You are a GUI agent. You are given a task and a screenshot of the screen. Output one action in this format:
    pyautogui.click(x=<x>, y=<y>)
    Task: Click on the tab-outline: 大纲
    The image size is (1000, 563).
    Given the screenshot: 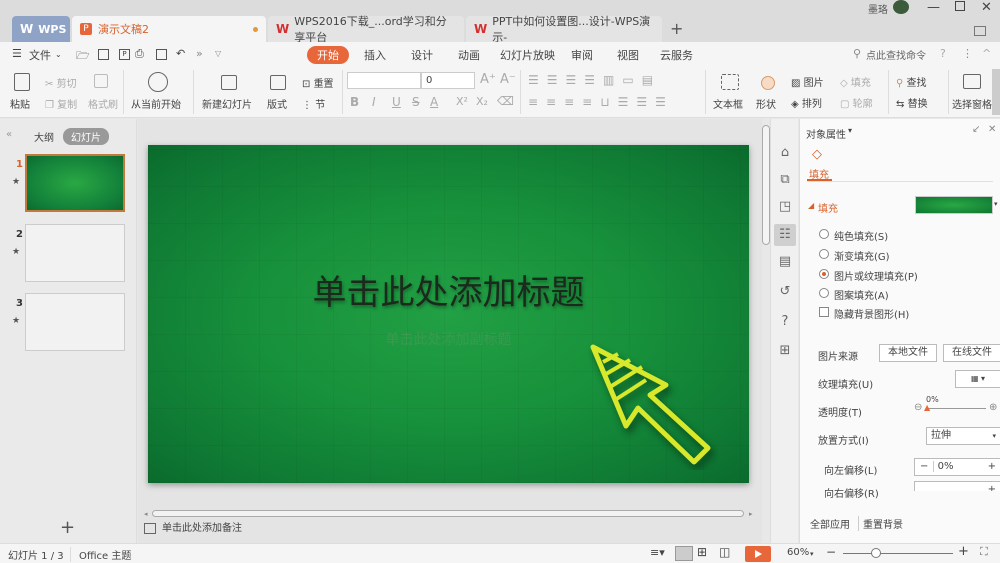 What is the action you would take?
    pyautogui.click(x=44, y=136)
    